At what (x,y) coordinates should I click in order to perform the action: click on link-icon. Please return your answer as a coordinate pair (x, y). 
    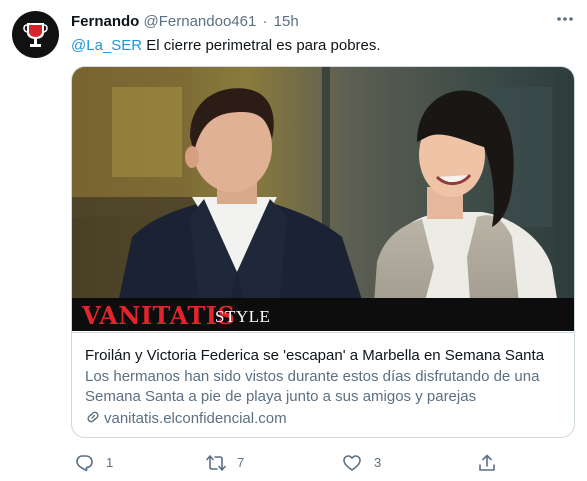
    Looking at the image, I should click on (93, 417).